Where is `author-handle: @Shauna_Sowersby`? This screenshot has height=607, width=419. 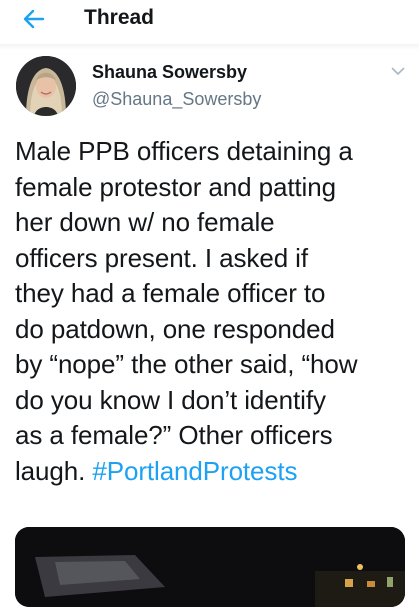
author-handle: @Shauna_Sowersby is located at coordinates (237, 99).